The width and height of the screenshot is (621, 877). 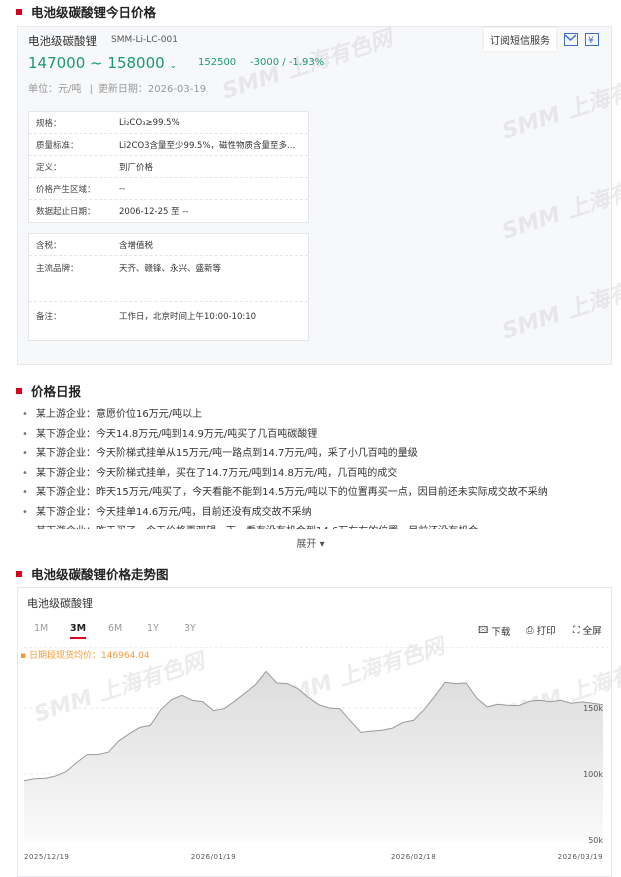 I want to click on x-tick-label: 2026/03/19, so click(x=580, y=857).